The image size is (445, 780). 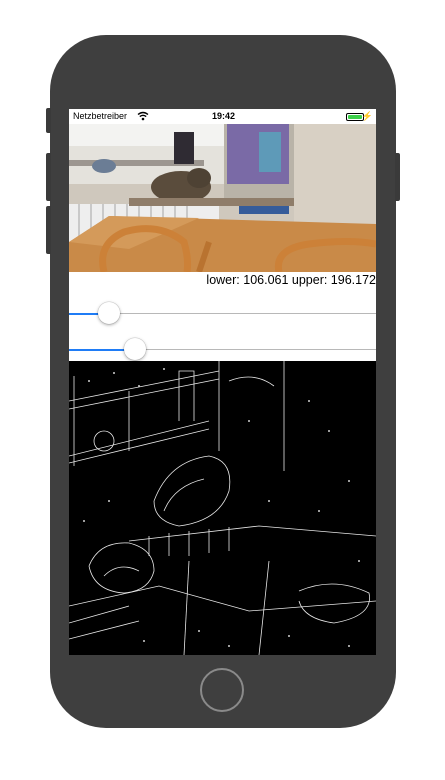 What do you see at coordinates (222, 690) in the screenshot?
I see `home-button` at bounding box center [222, 690].